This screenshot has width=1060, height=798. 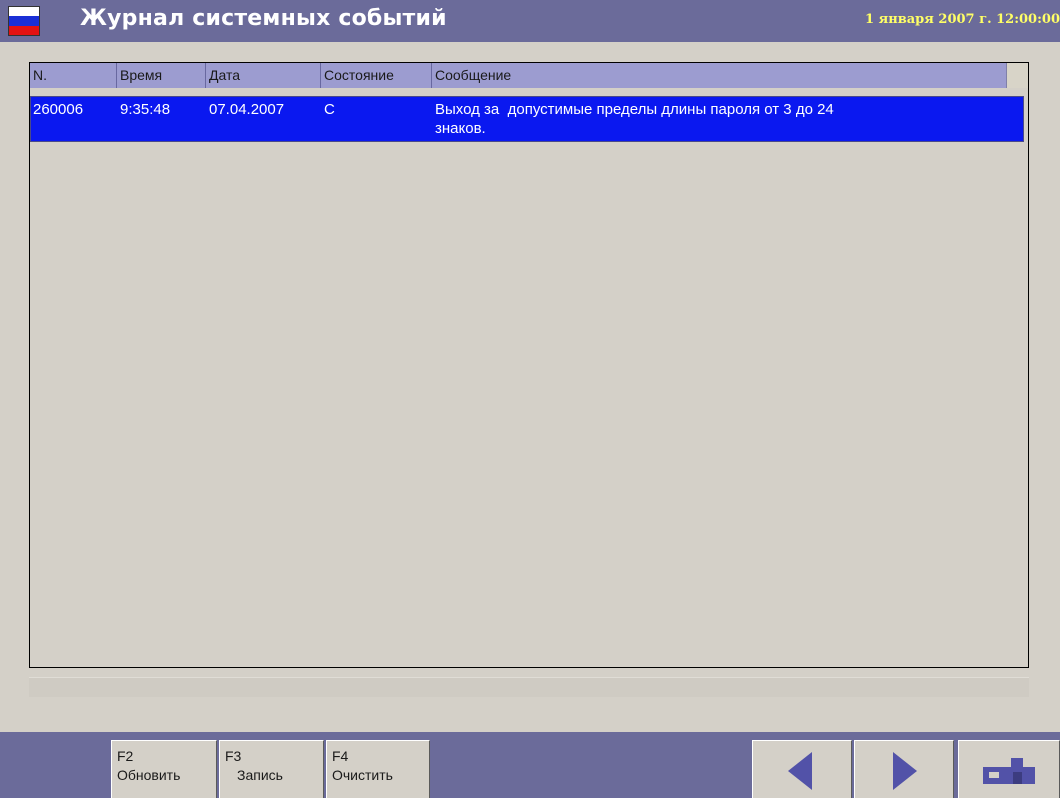 I want to click on prev-button, so click(x=802, y=769).